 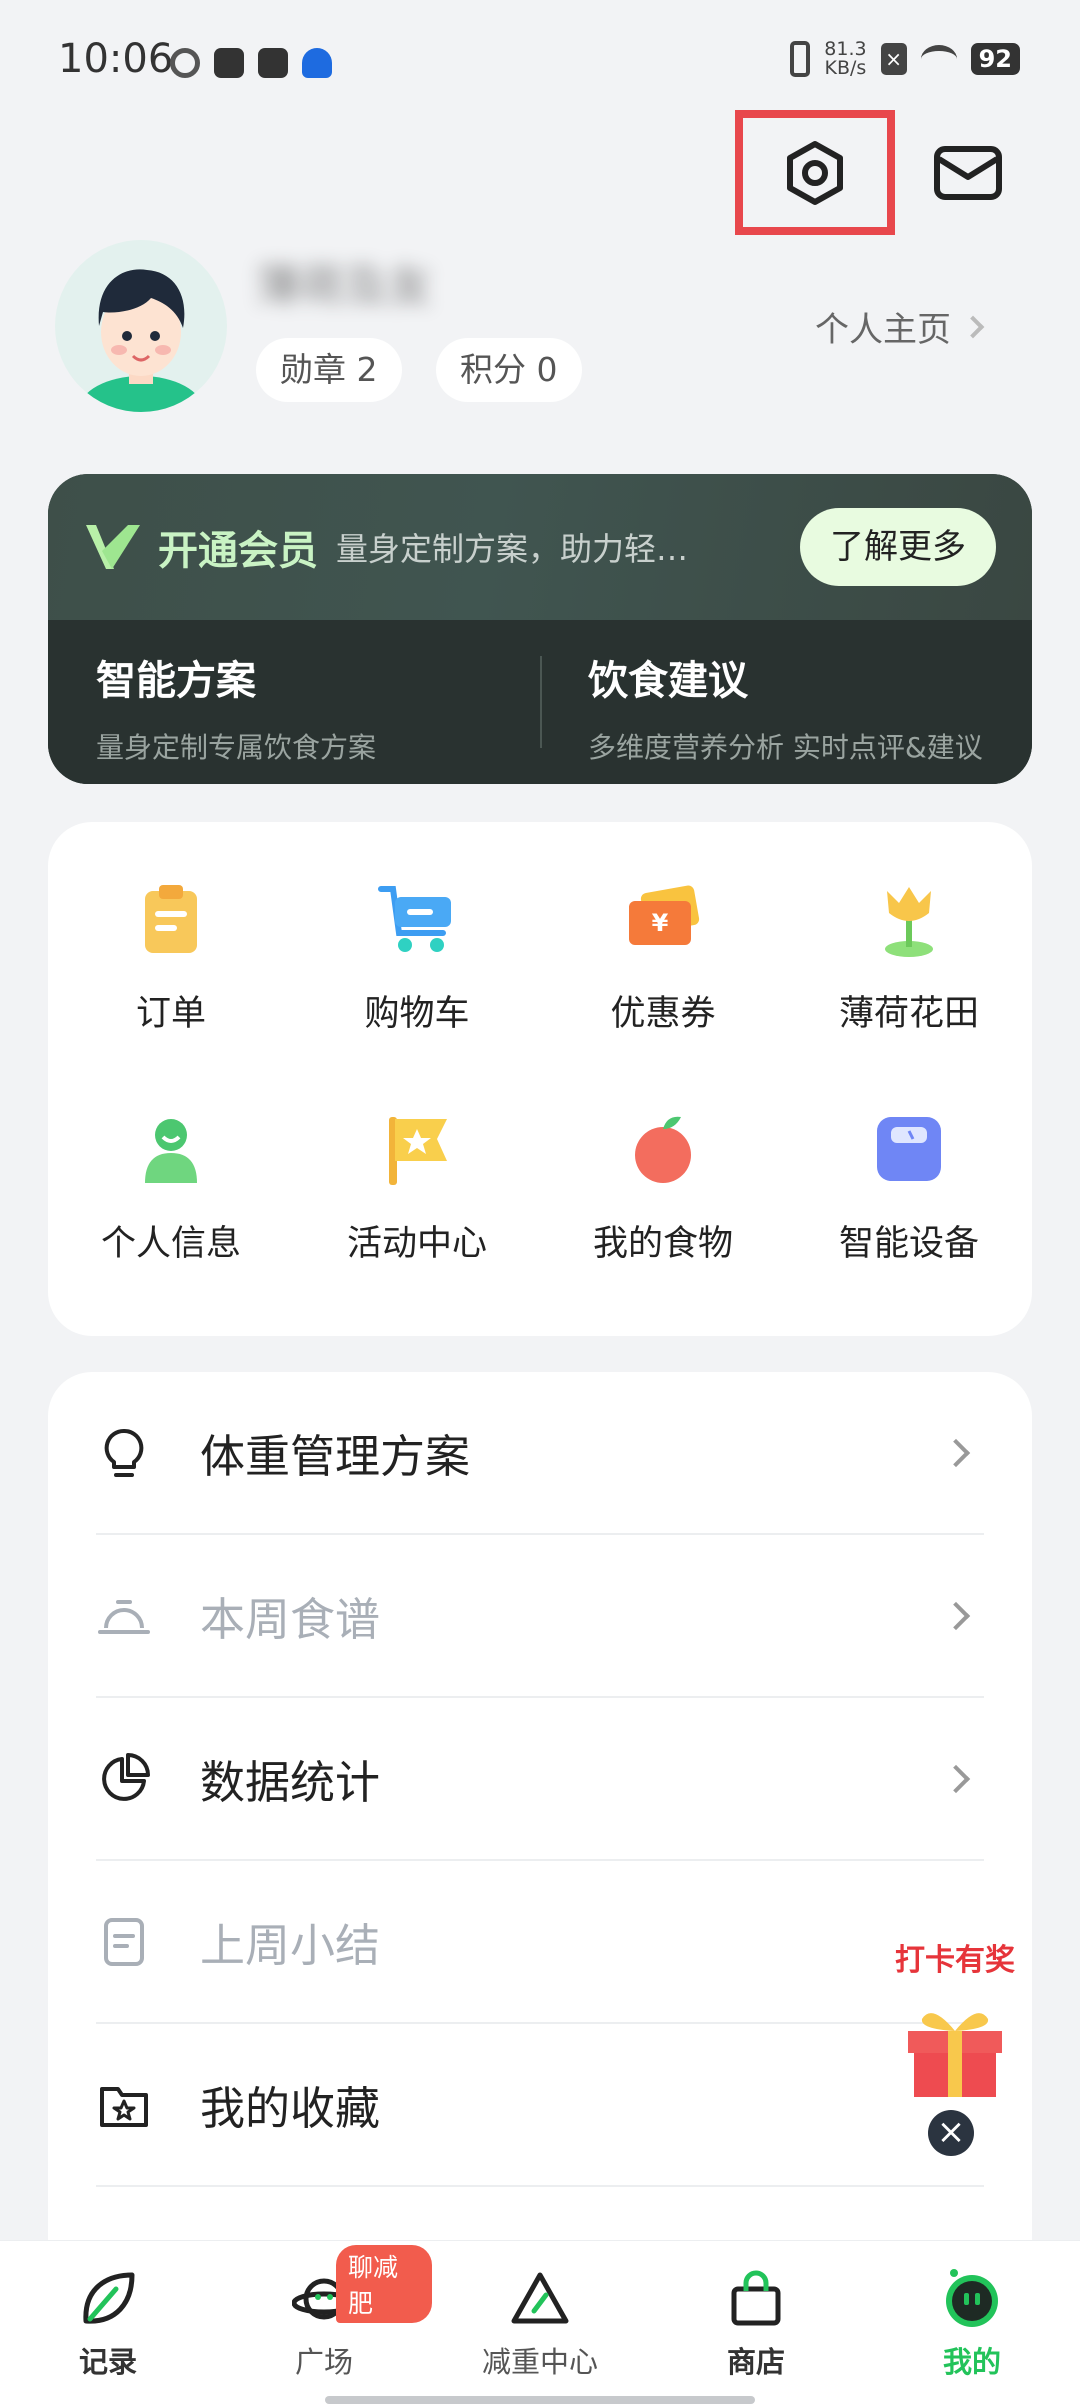 I want to click on list-item-last-week-summary: 上周小结, so click(x=540, y=1942).